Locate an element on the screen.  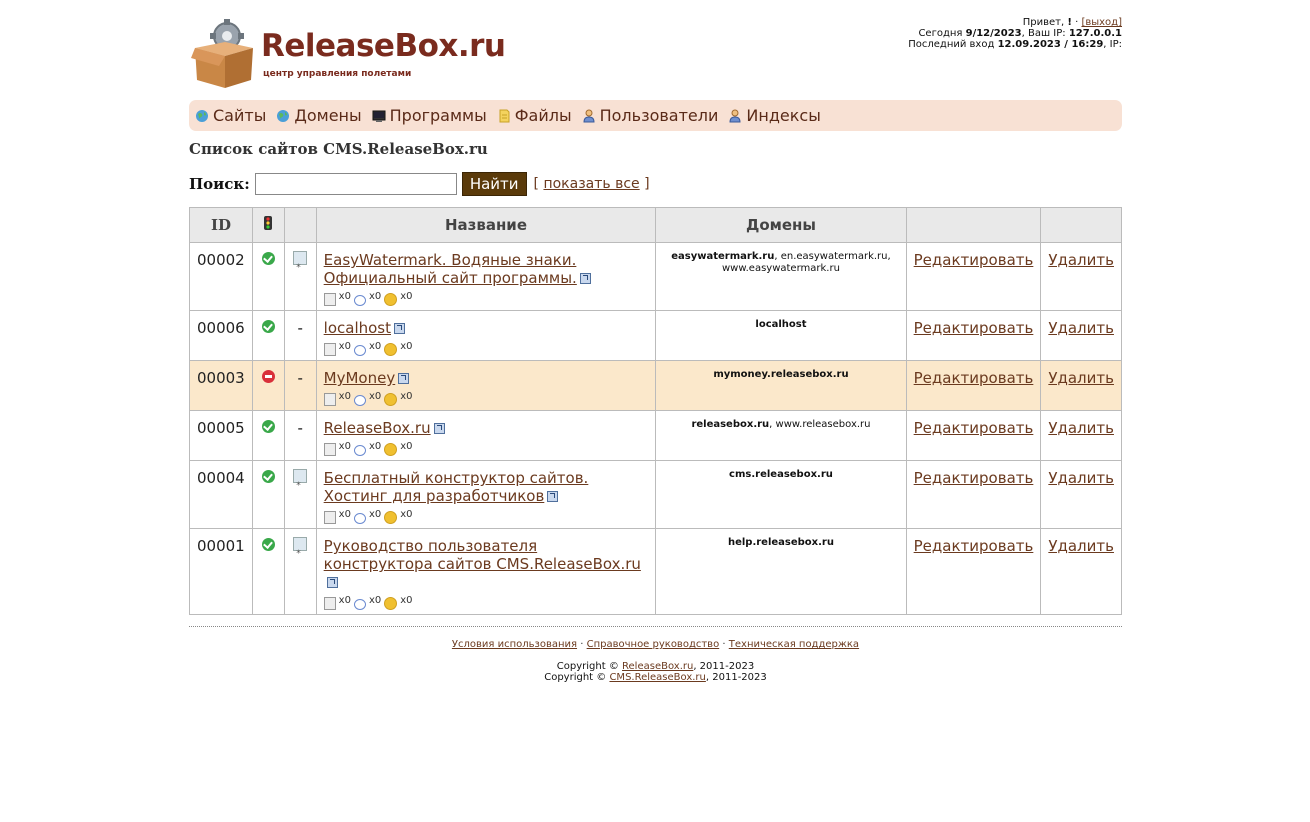
nav-item-files: Файлы is located at coordinates (534, 115).